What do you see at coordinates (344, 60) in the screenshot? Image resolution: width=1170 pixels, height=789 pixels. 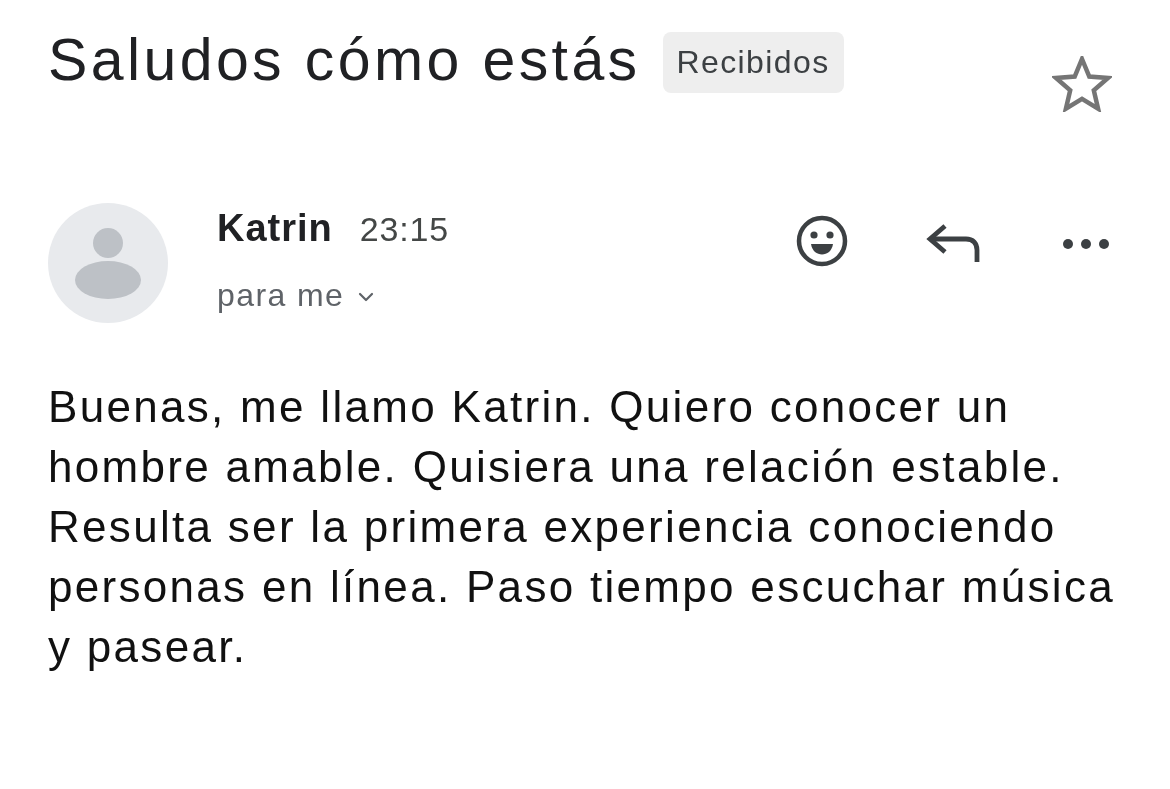 I see `subject-title: Saludos cómo estás` at bounding box center [344, 60].